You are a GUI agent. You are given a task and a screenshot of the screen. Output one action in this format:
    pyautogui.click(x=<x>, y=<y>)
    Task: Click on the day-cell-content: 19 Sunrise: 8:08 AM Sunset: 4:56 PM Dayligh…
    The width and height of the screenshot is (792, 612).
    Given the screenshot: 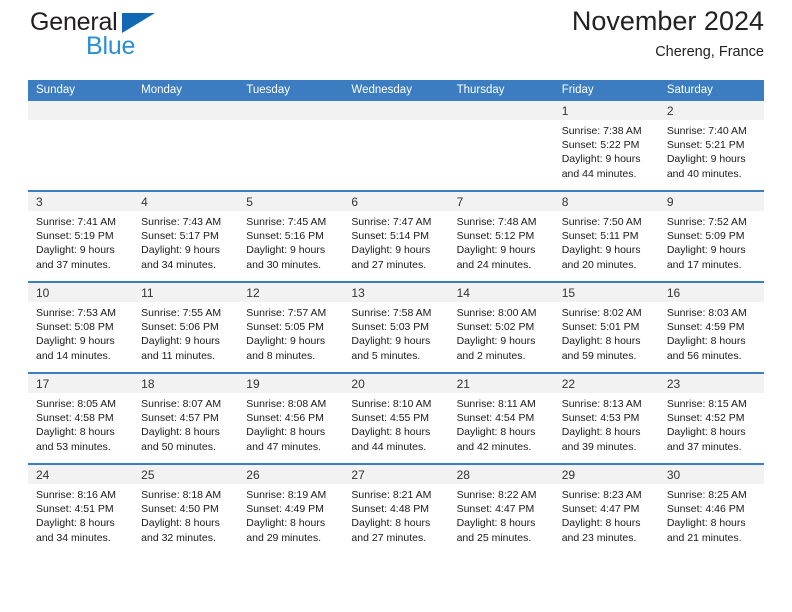 What is the action you would take?
    pyautogui.click(x=291, y=418)
    